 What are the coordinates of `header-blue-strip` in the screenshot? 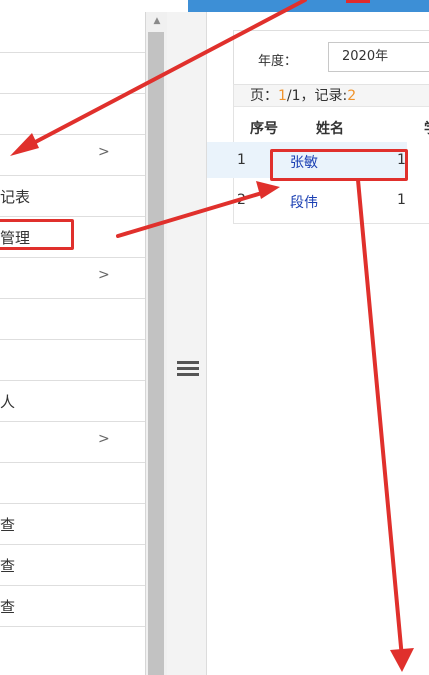 It's located at (308, 6).